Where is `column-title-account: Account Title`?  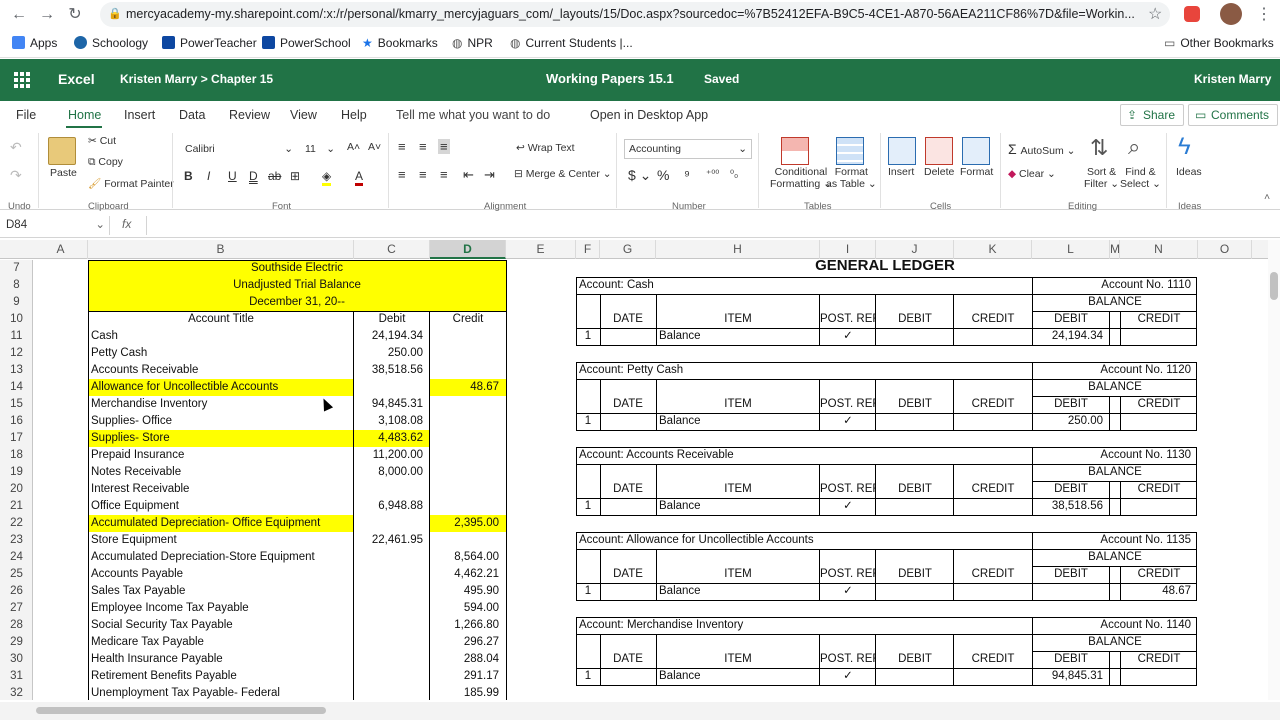 column-title-account: Account Title is located at coordinates (221, 319).